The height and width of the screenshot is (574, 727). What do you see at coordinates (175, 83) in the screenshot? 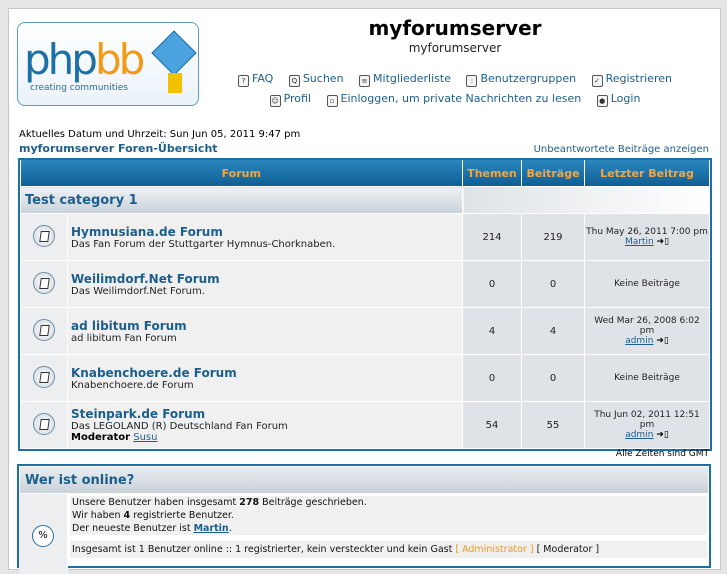
I see `logo-base-icon` at bounding box center [175, 83].